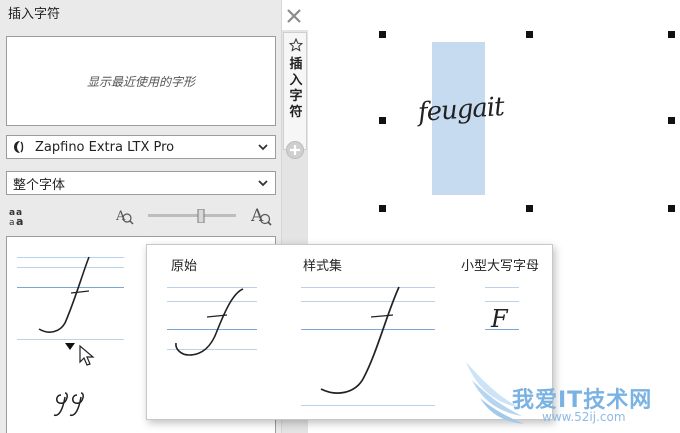 This screenshot has height=433, width=680. I want to click on column-header-small-caps: 小型大写字母, so click(500, 266).